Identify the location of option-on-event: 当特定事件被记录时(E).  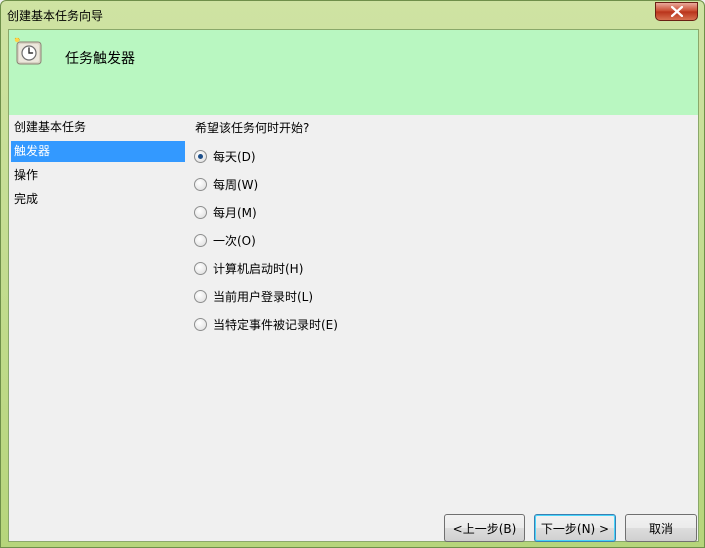
(266, 324).